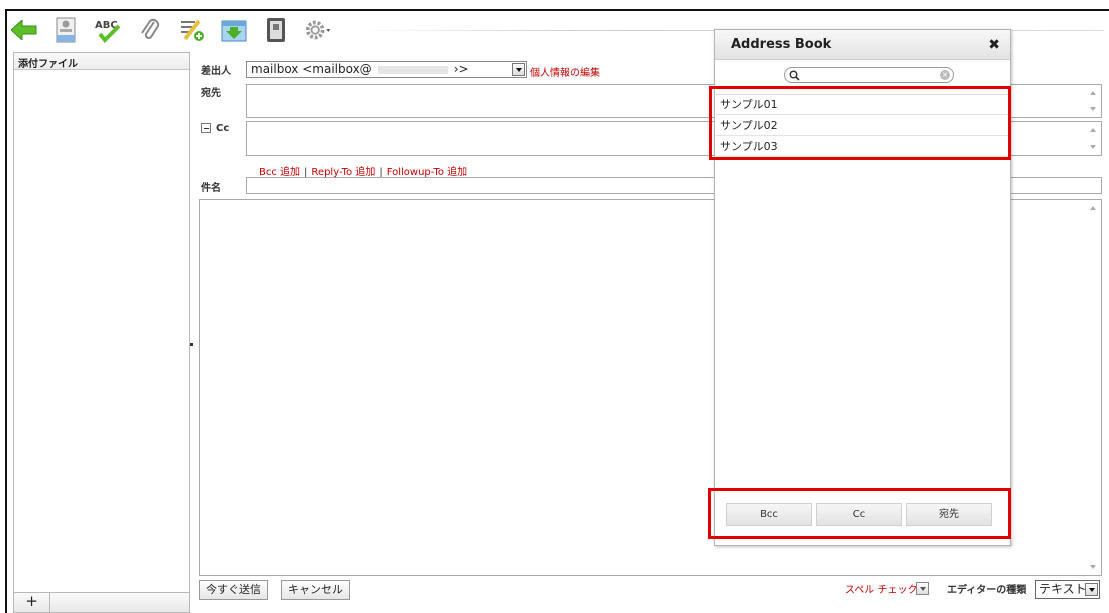 The image size is (1109, 613). What do you see at coordinates (859, 514) in the screenshot?
I see `add-cc-button: Cc` at bounding box center [859, 514].